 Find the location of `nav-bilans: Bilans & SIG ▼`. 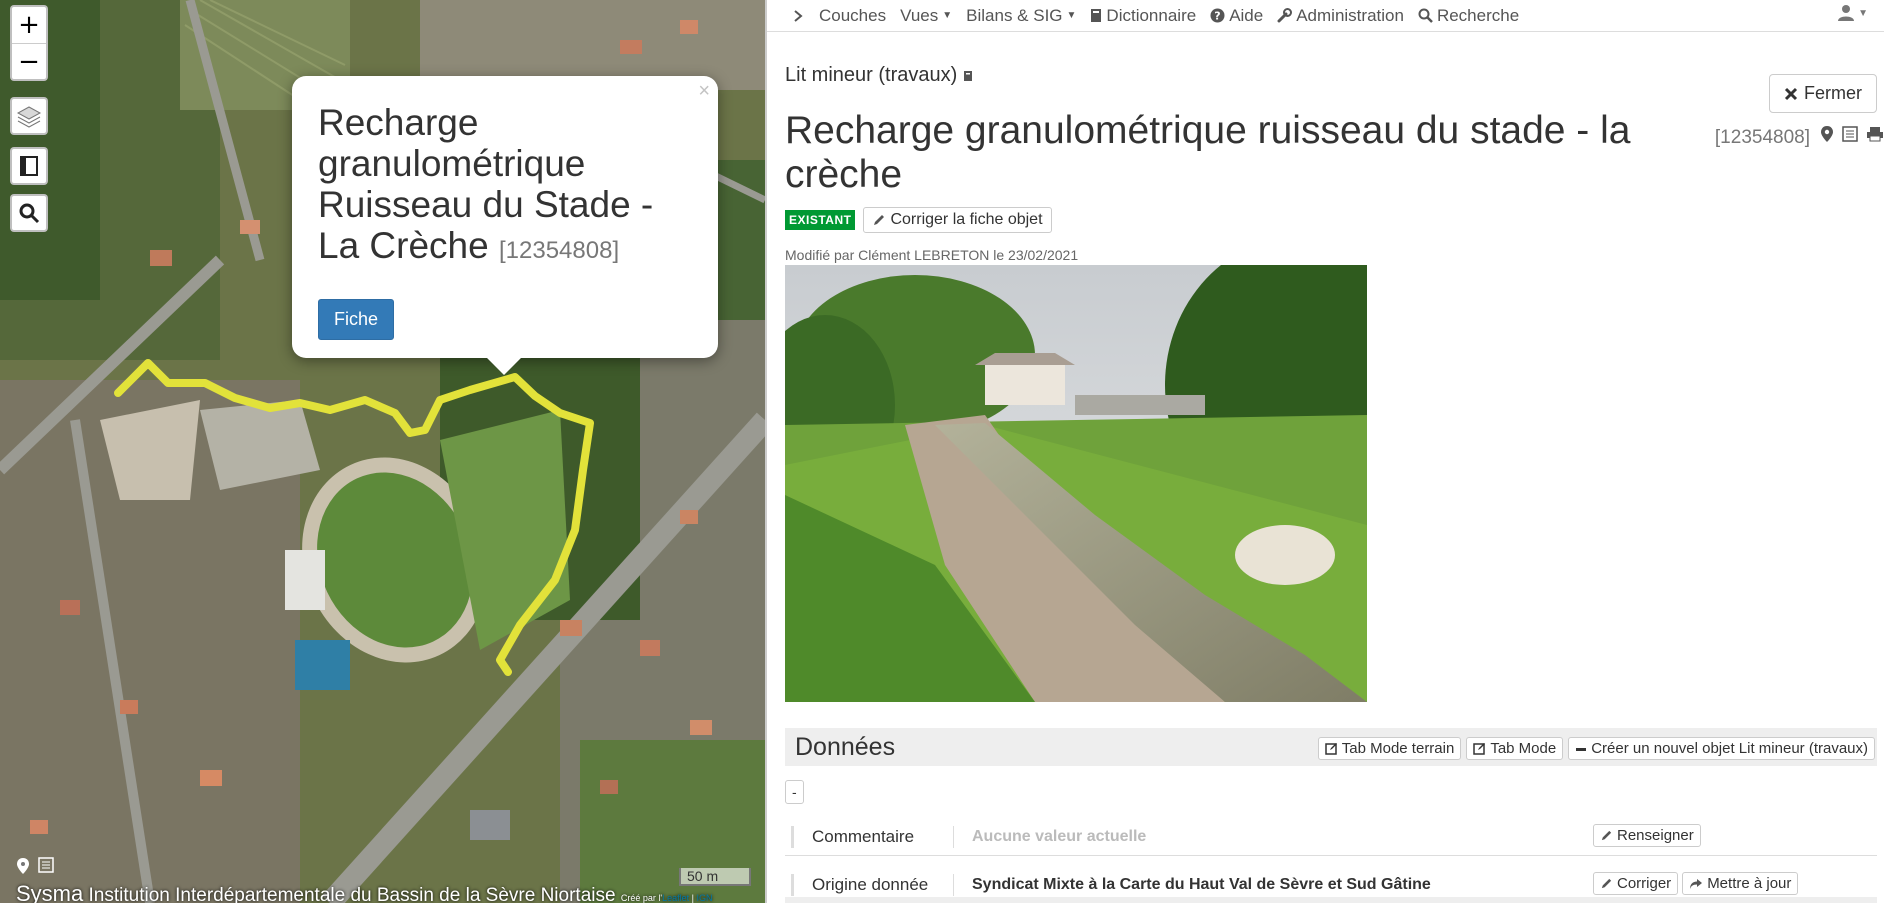

nav-bilans: Bilans & SIG ▼ is located at coordinates (1021, 16).